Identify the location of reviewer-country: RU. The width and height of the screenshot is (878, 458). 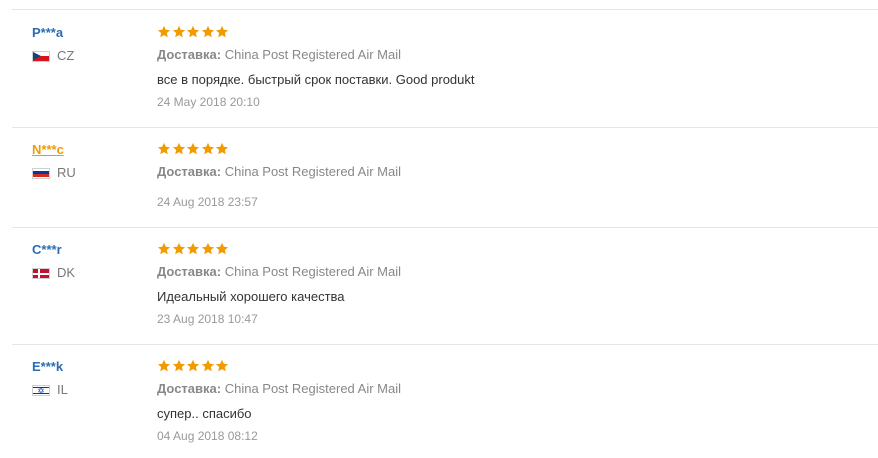
(54, 173).